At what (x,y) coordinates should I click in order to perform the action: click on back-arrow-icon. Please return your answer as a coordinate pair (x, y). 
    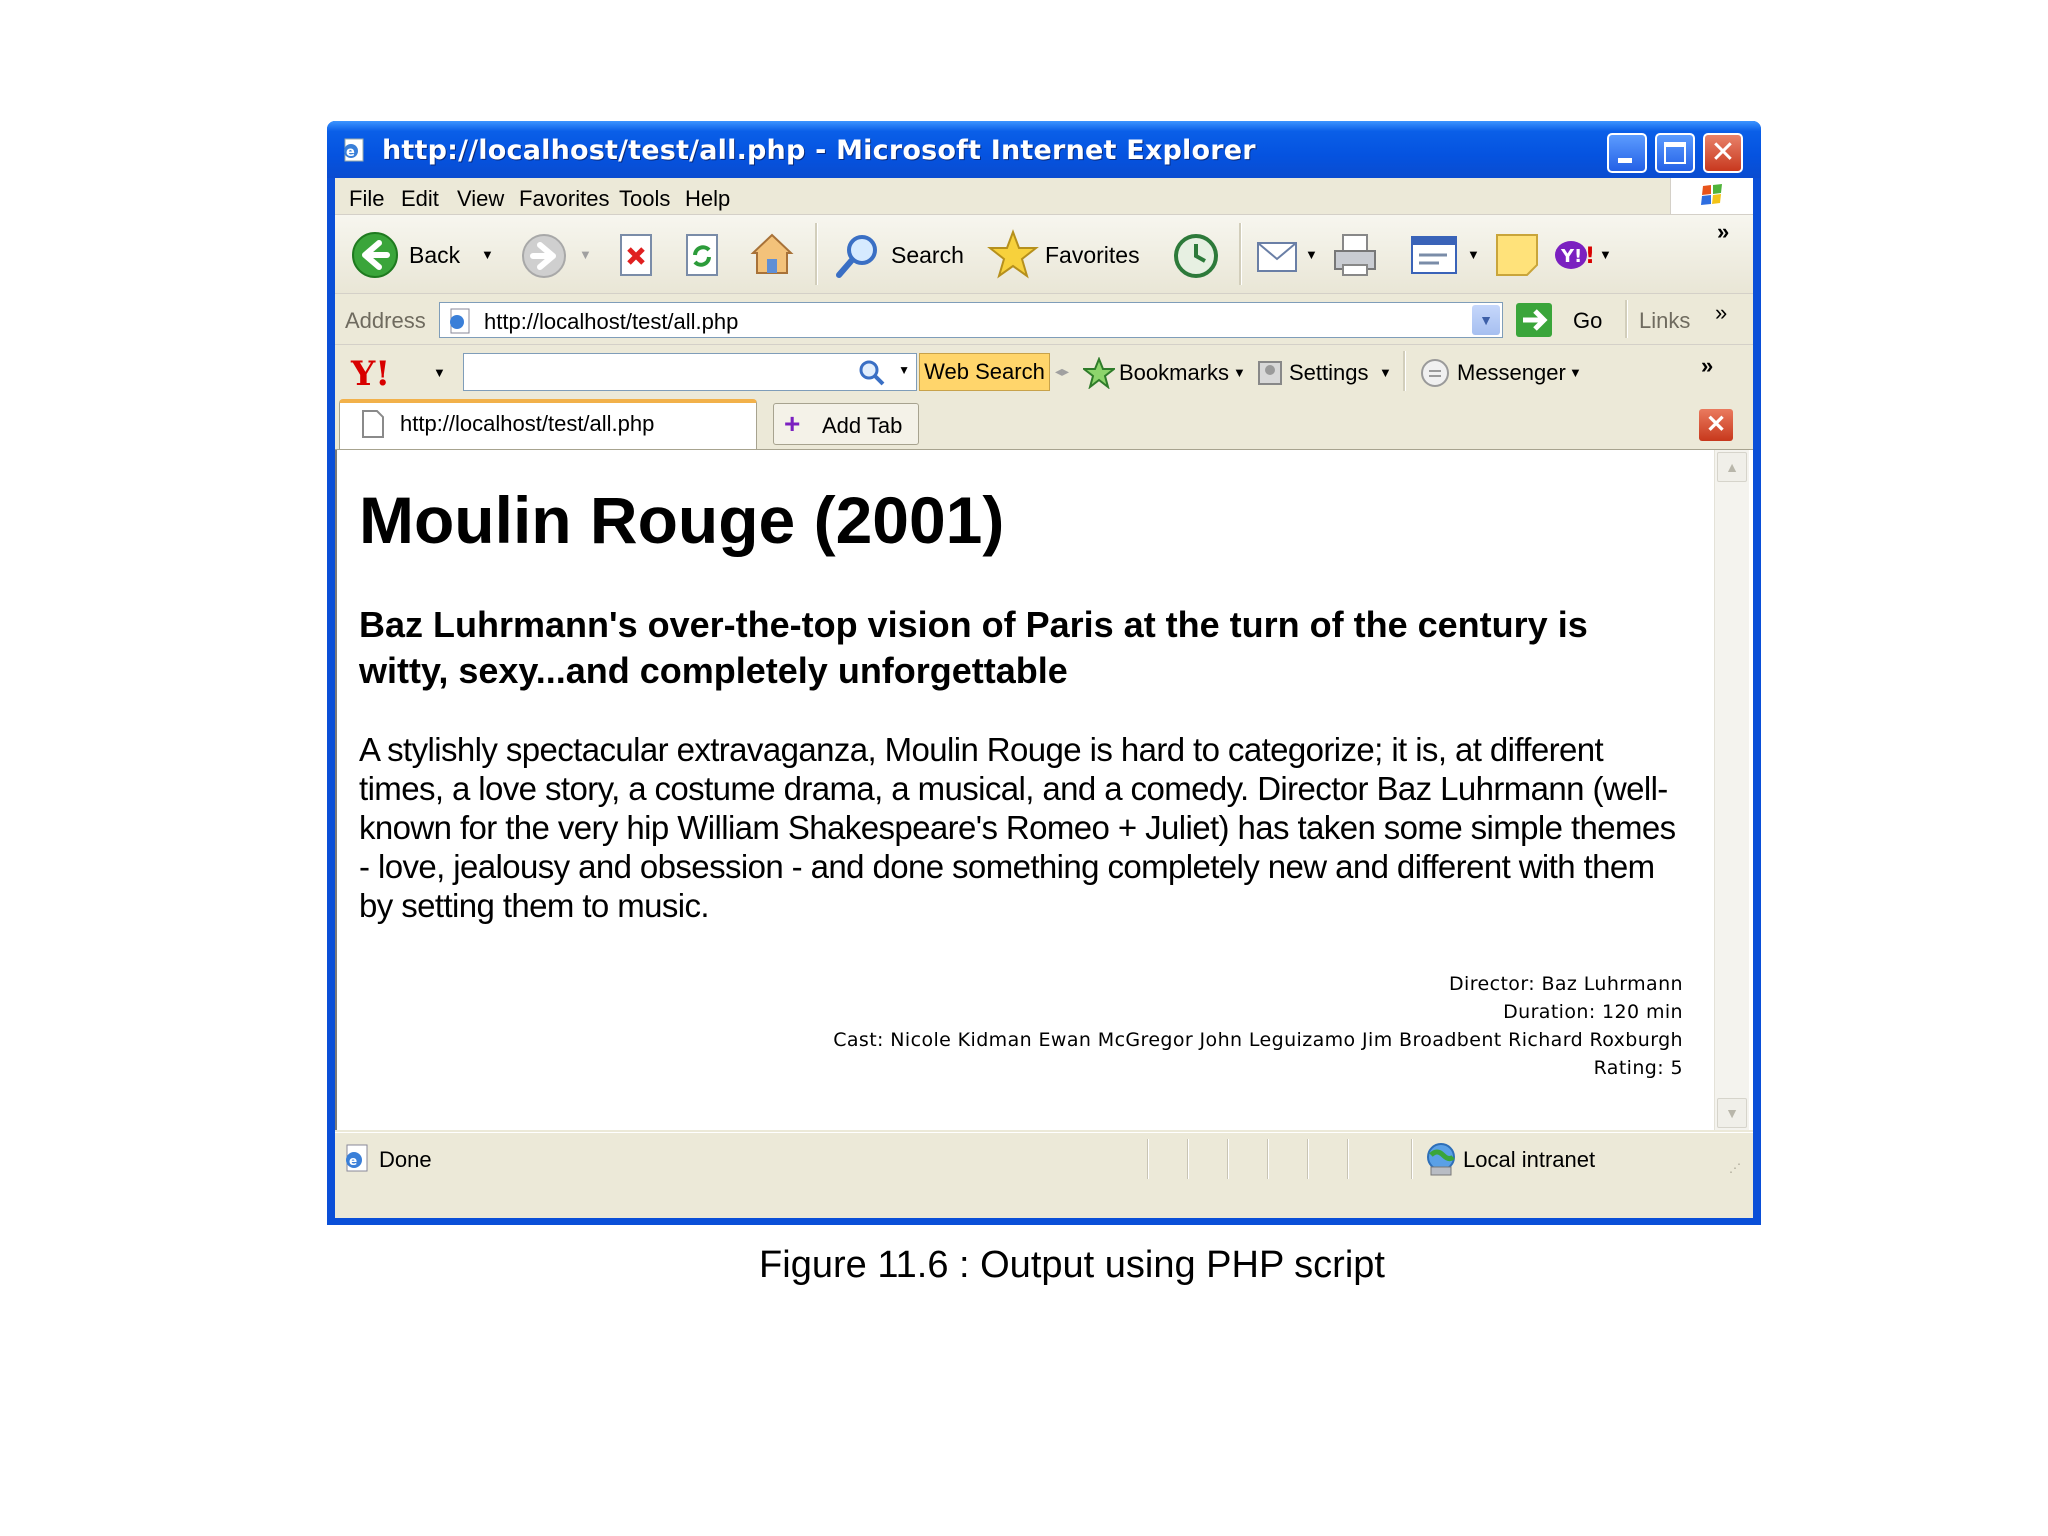
    Looking at the image, I should click on (375, 255).